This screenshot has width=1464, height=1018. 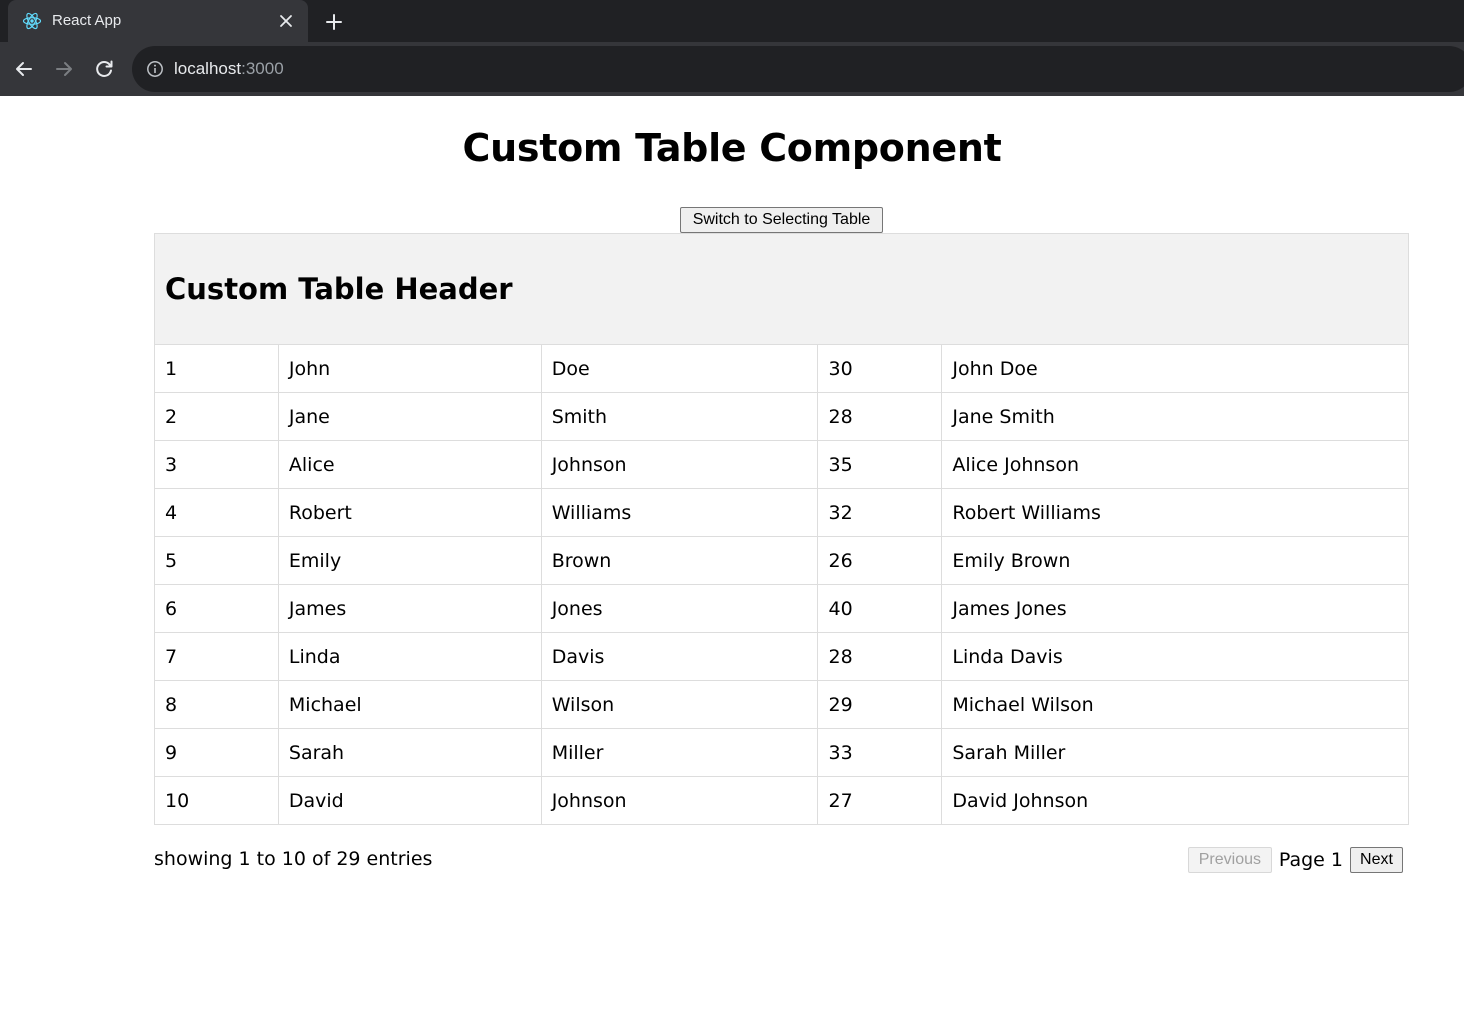 What do you see at coordinates (880, 512) in the screenshot?
I see `cell-age: 32` at bounding box center [880, 512].